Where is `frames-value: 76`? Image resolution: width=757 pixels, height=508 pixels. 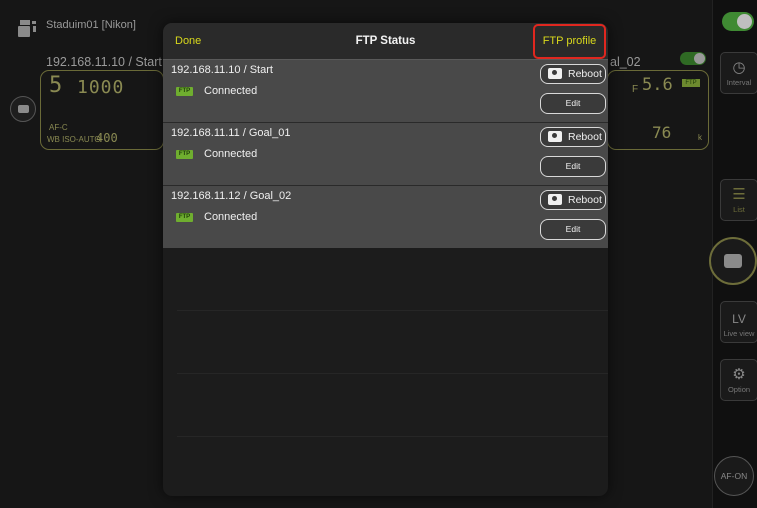 frames-value: 76 is located at coordinates (662, 132).